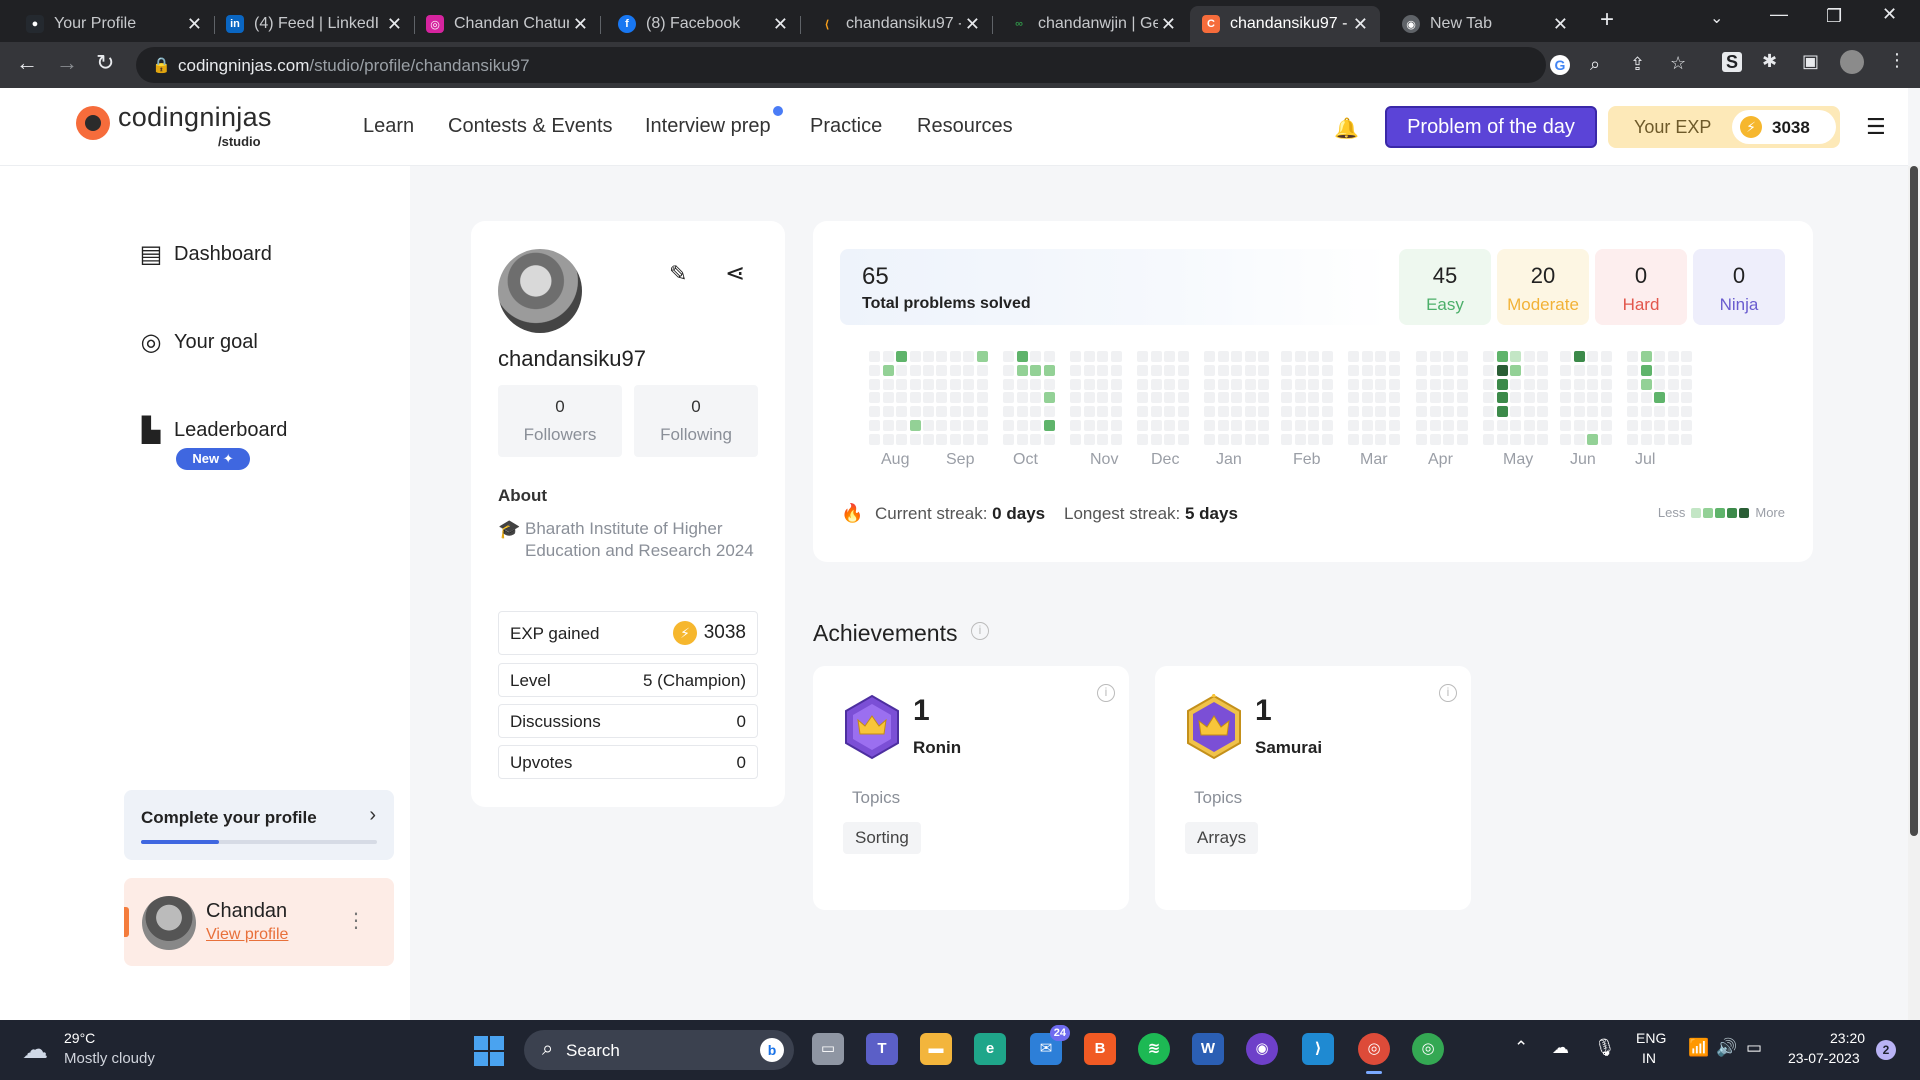  What do you see at coordinates (507, 24) in the screenshot?
I see `browser-tab: ◎ Chandan Chaturvedi ✕` at bounding box center [507, 24].